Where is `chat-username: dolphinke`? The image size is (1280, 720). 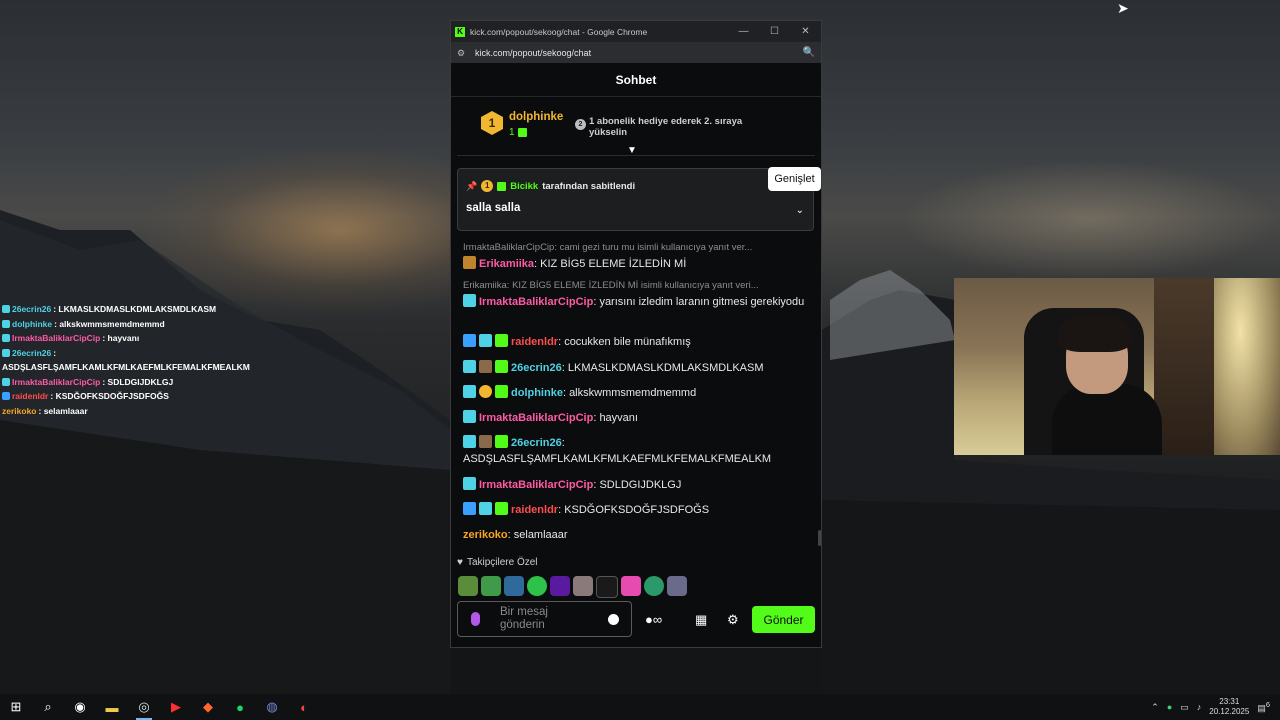 chat-username: dolphinke is located at coordinates (537, 393).